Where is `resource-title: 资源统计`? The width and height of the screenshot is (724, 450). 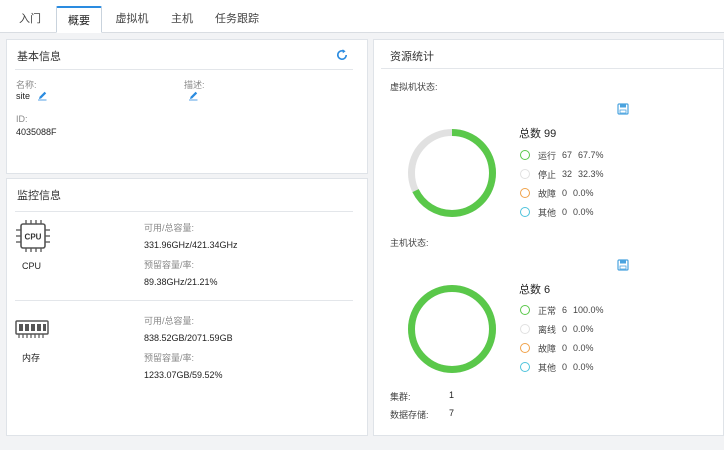
resource-title: 资源统计 is located at coordinates (412, 57).